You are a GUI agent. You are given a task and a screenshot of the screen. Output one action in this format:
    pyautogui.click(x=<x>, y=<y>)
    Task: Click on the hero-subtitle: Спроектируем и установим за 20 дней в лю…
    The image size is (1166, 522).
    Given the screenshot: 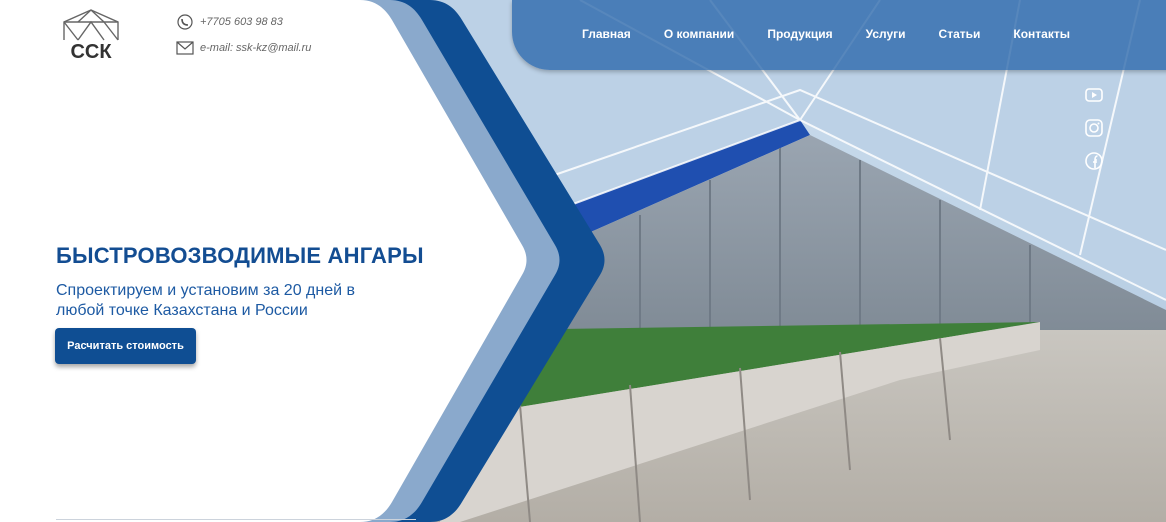 What is the action you would take?
    pyautogui.click(x=236, y=301)
    